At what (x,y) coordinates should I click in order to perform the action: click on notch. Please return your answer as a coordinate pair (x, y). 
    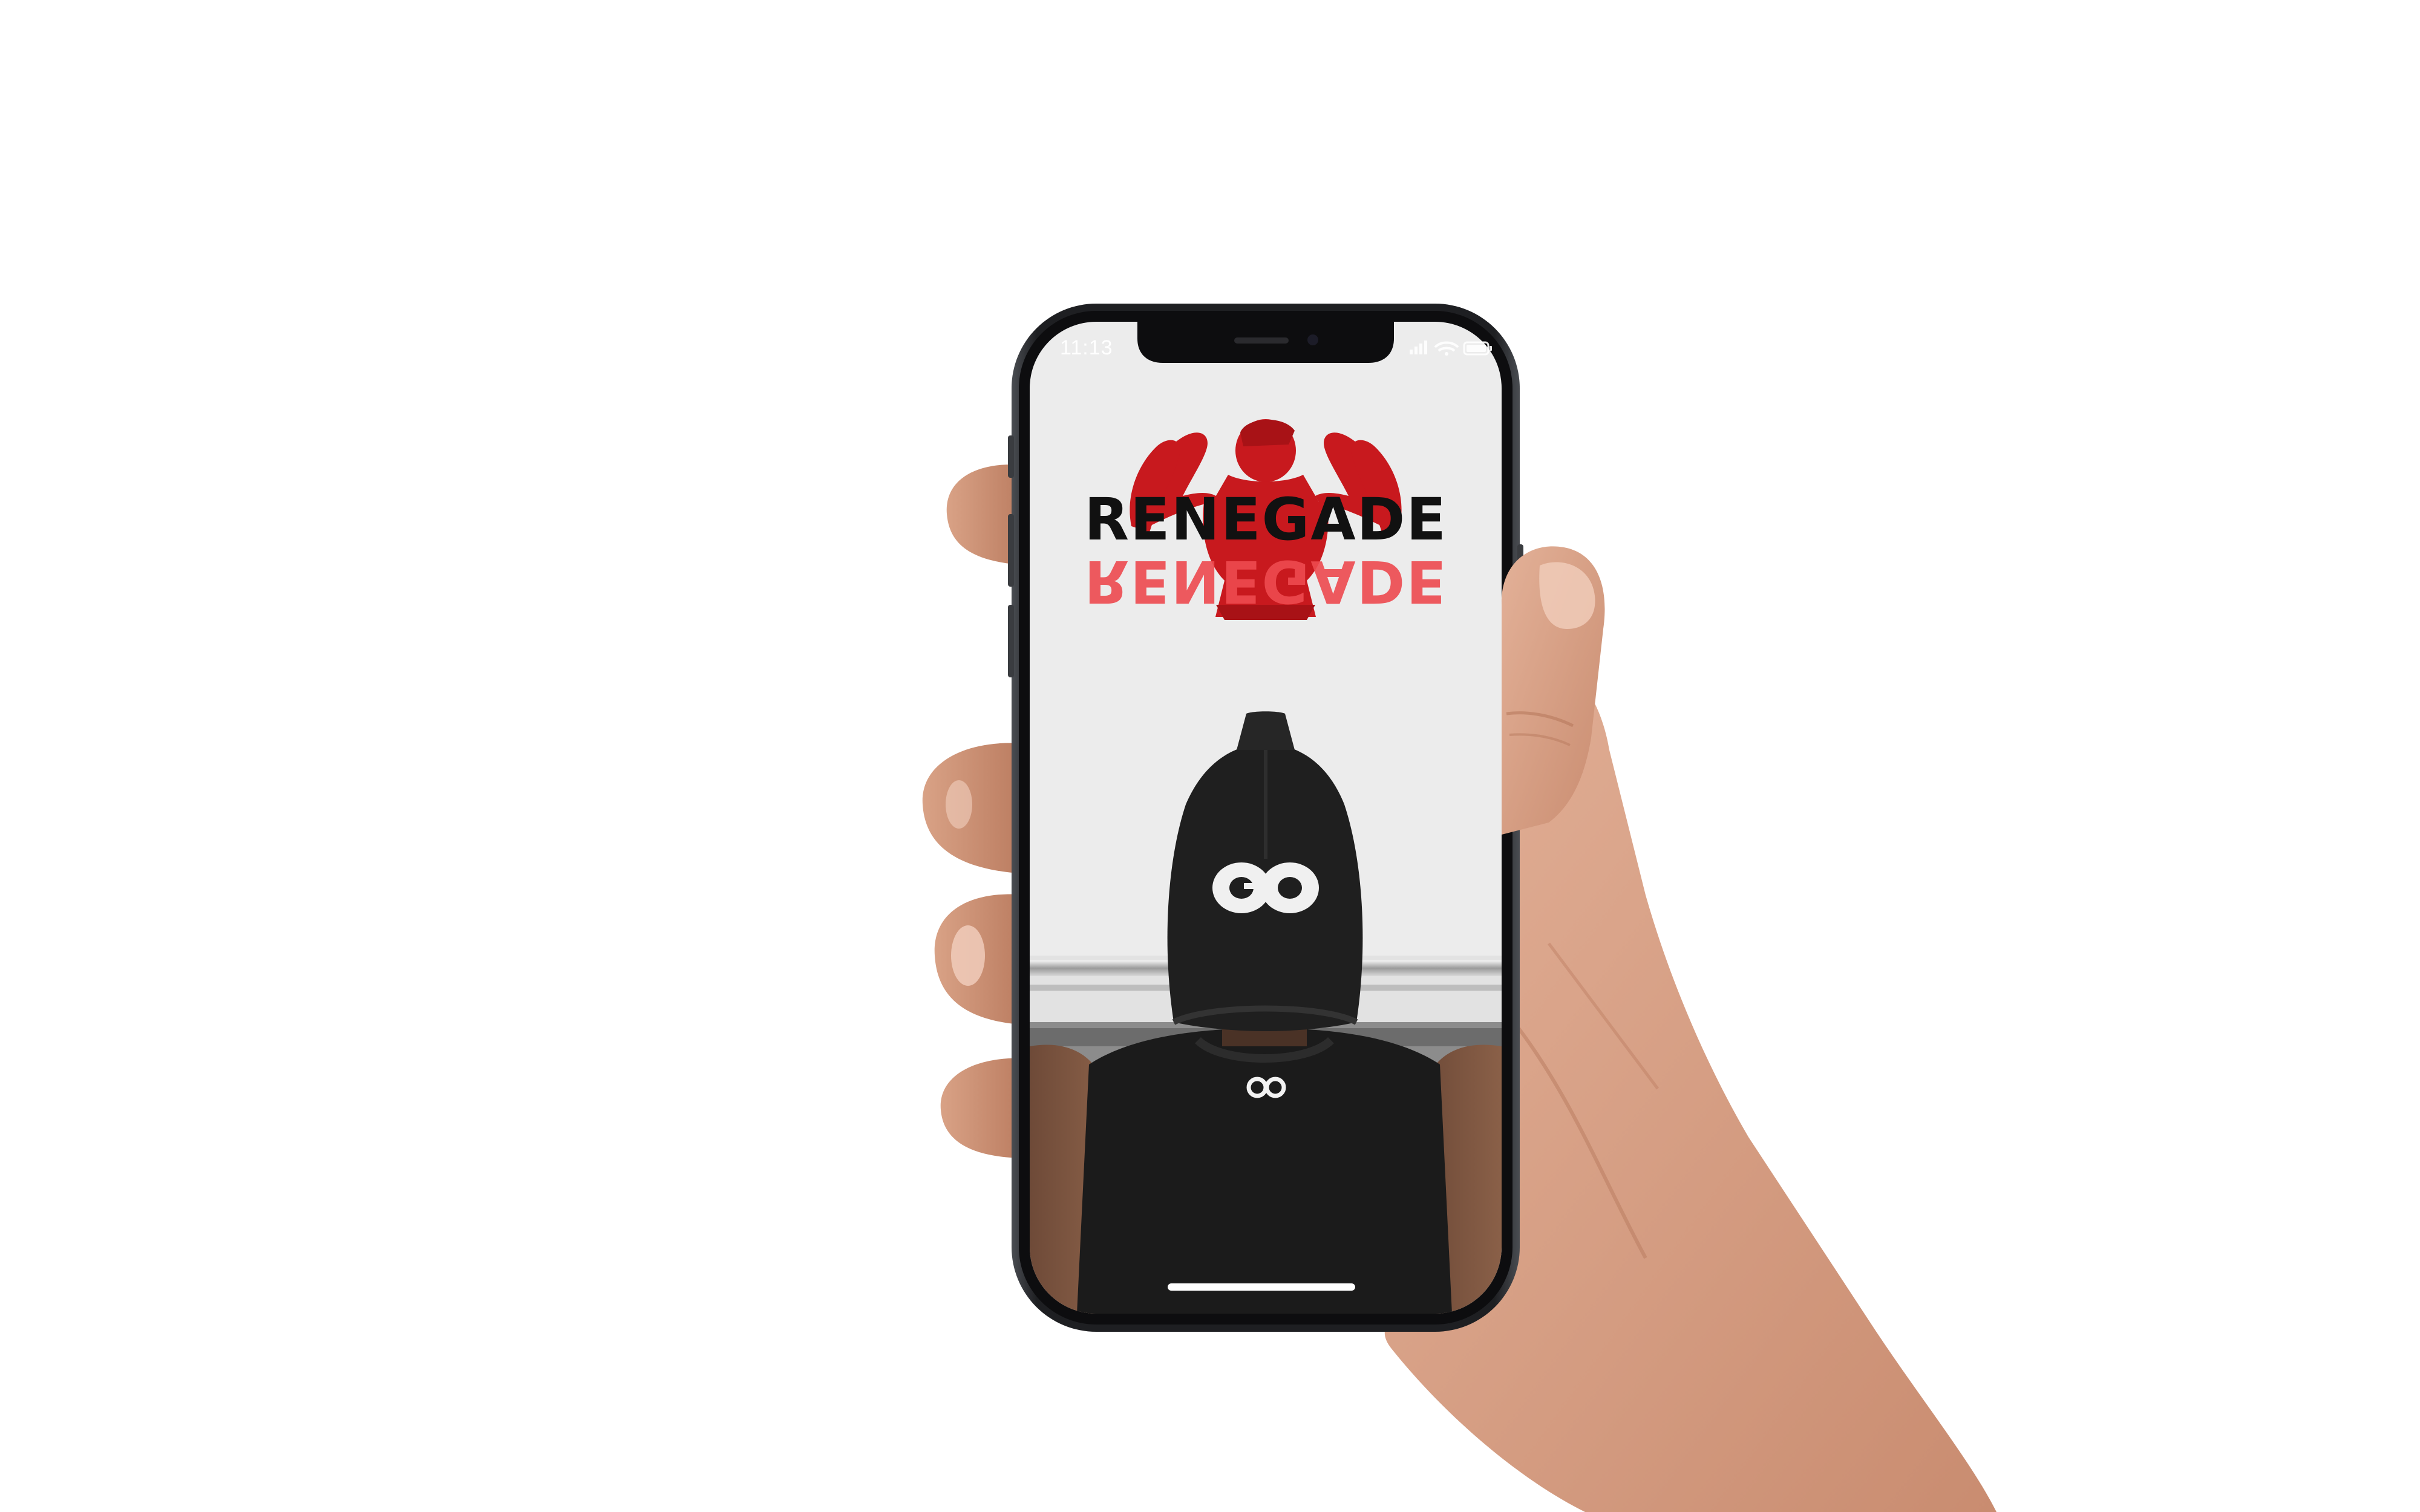
    Looking at the image, I should click on (1265, 342).